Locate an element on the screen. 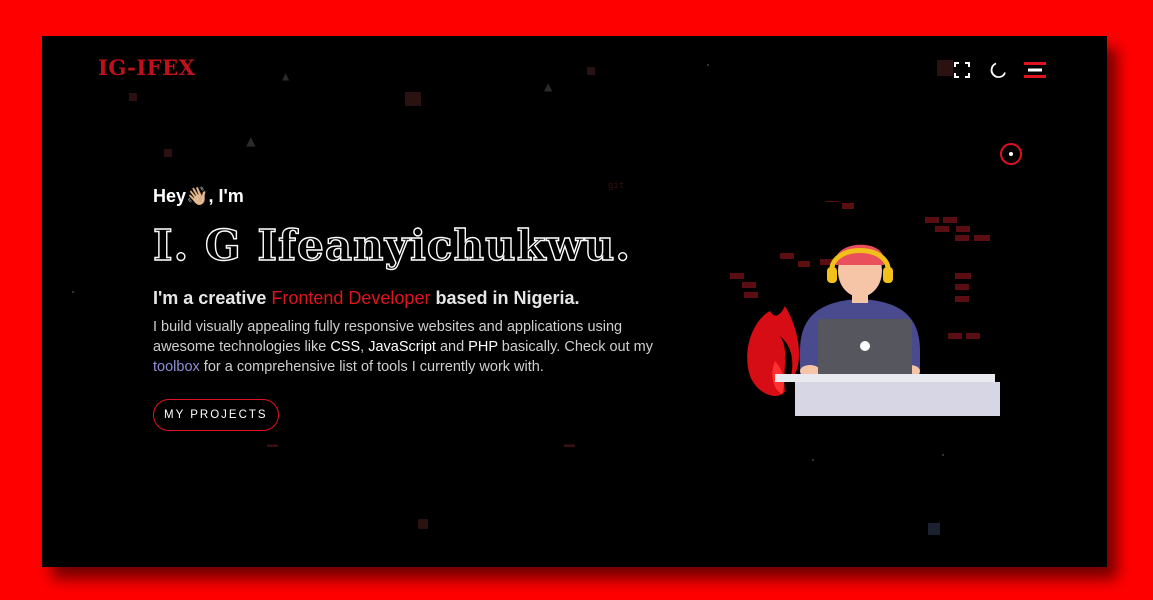 This screenshot has width=1153, height=600. fullscreen-icon is located at coordinates (962, 70).